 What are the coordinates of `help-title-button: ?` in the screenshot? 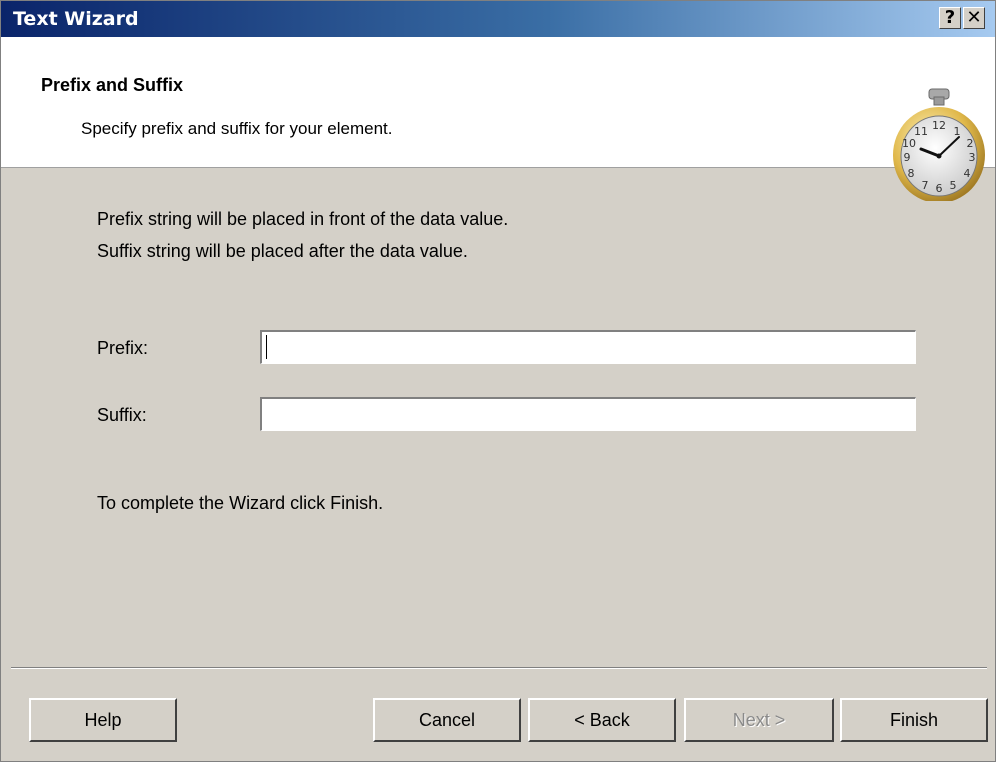 It's located at (950, 18).